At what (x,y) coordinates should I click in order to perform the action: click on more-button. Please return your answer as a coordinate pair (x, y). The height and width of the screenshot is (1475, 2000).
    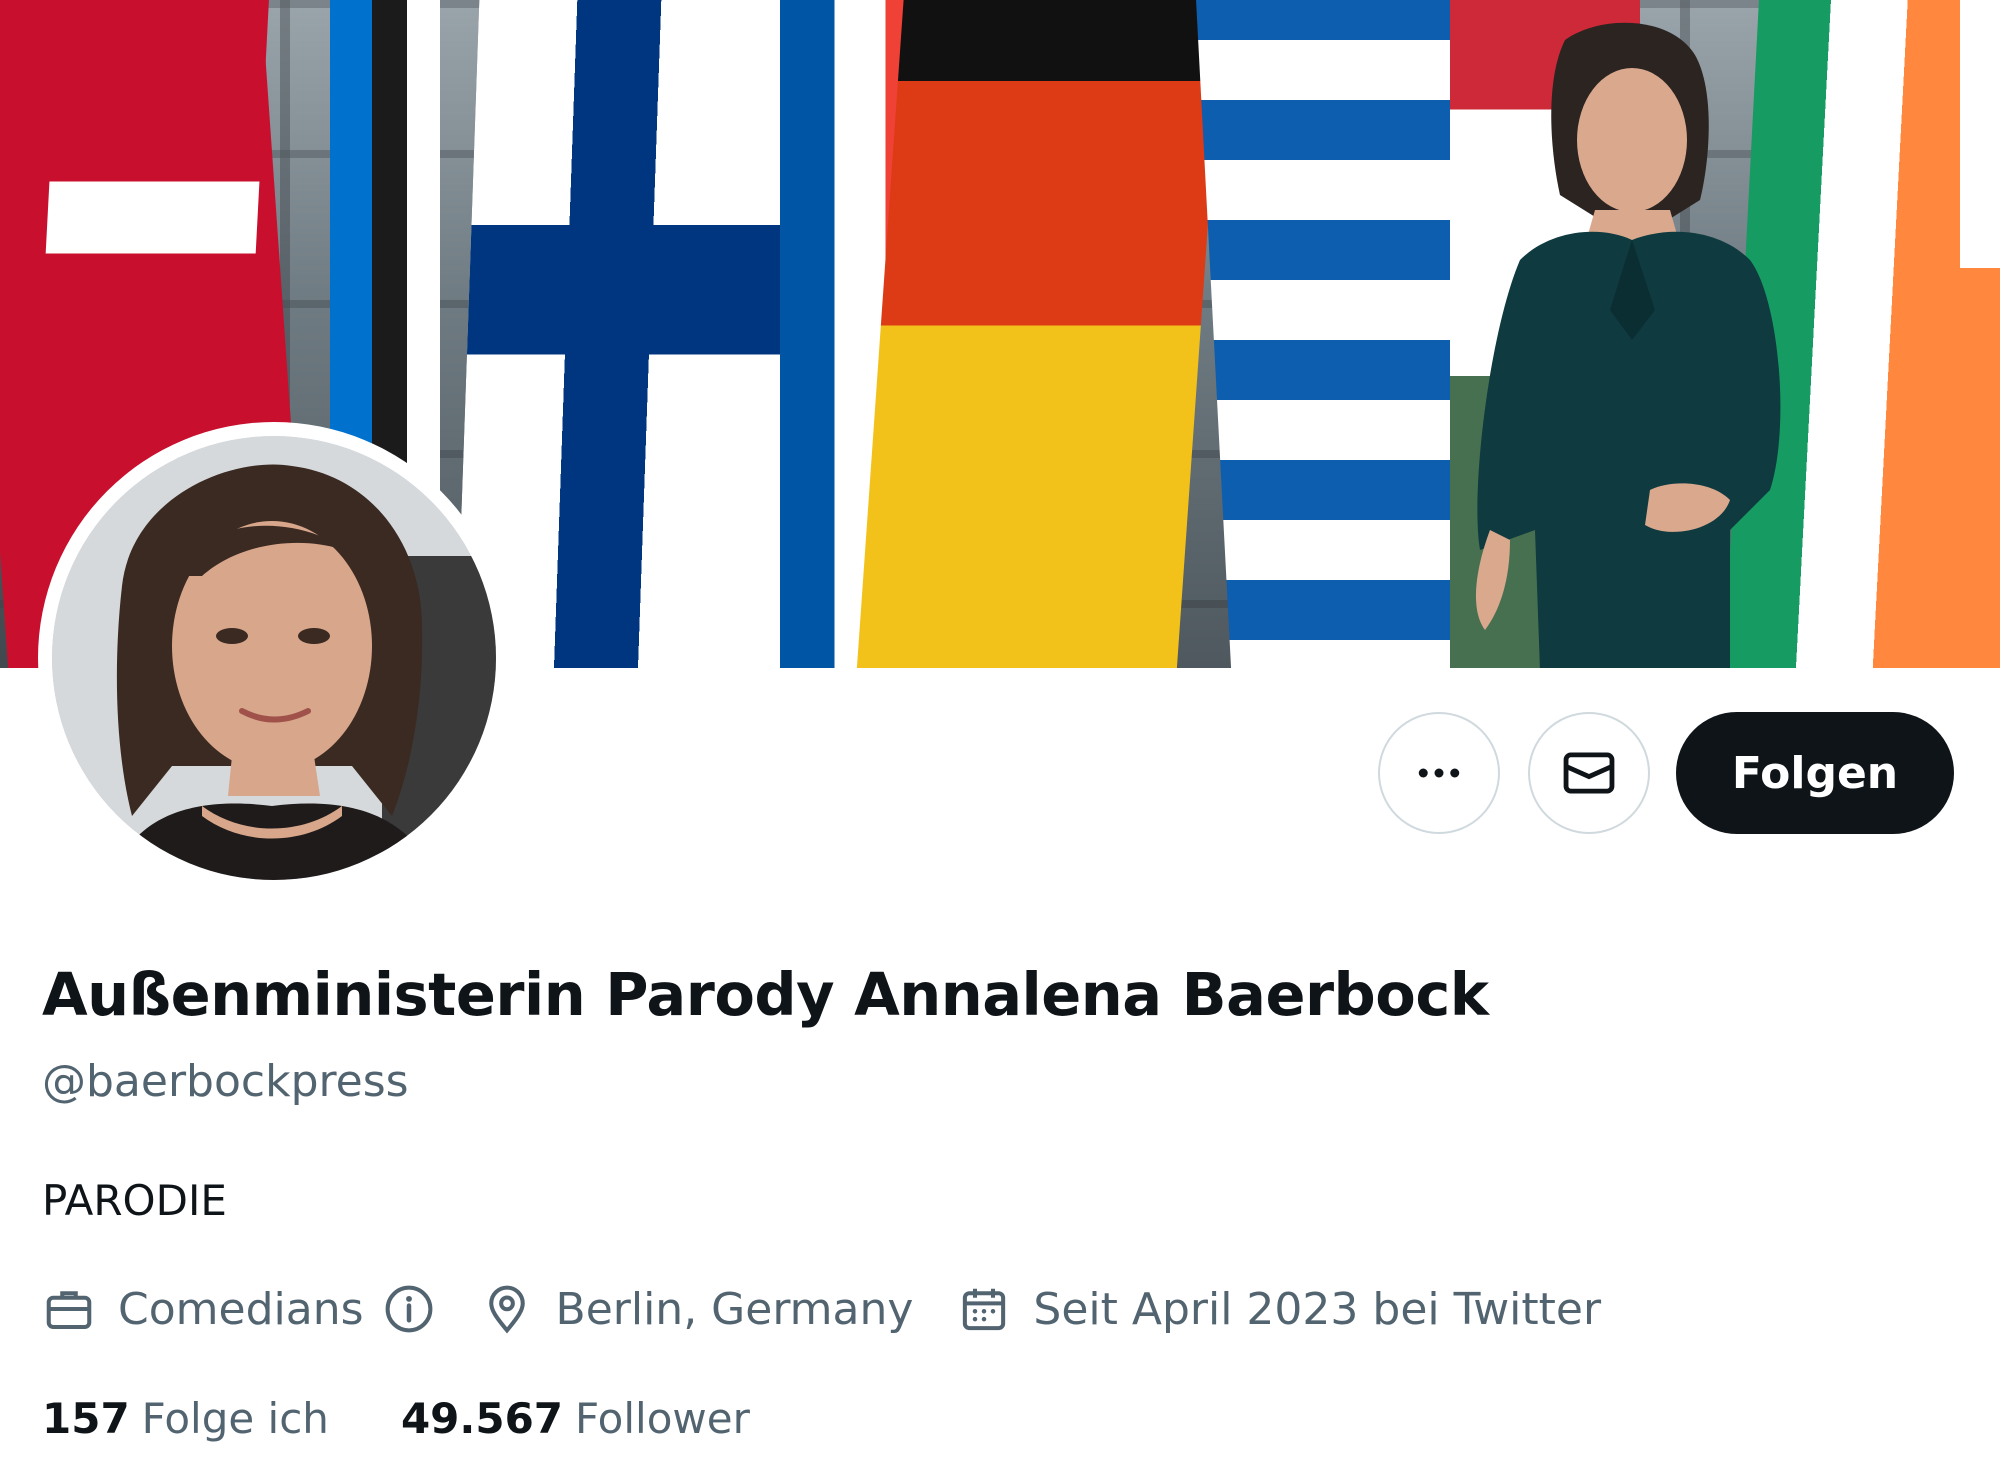
    Looking at the image, I should click on (1439, 773).